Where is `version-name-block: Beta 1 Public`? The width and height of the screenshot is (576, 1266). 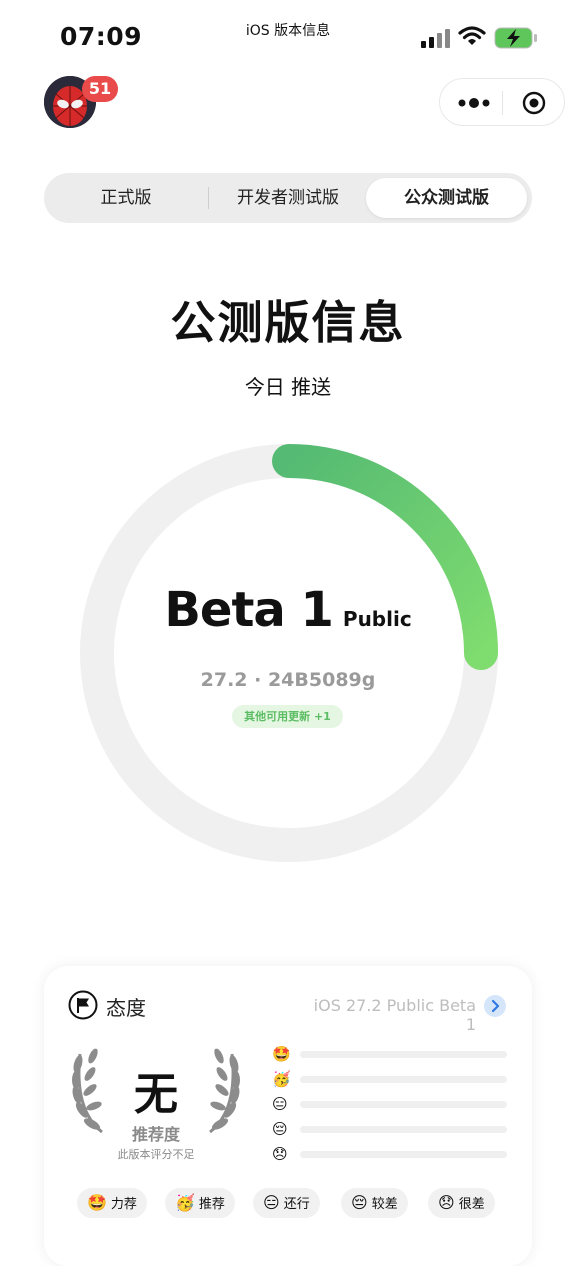 version-name-block: Beta 1 Public is located at coordinates (288, 610).